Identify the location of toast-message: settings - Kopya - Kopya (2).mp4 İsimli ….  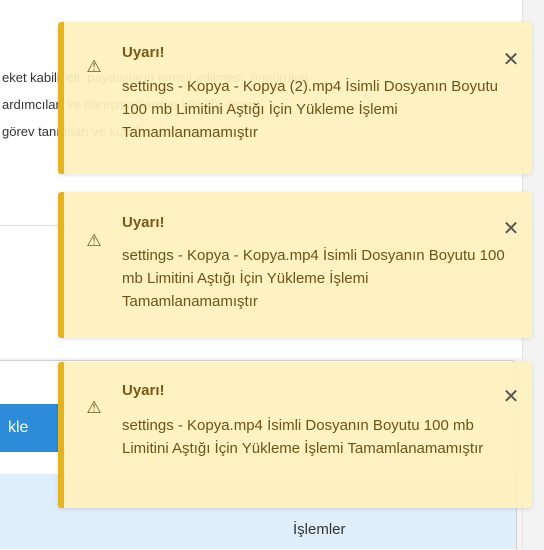
(310, 109).